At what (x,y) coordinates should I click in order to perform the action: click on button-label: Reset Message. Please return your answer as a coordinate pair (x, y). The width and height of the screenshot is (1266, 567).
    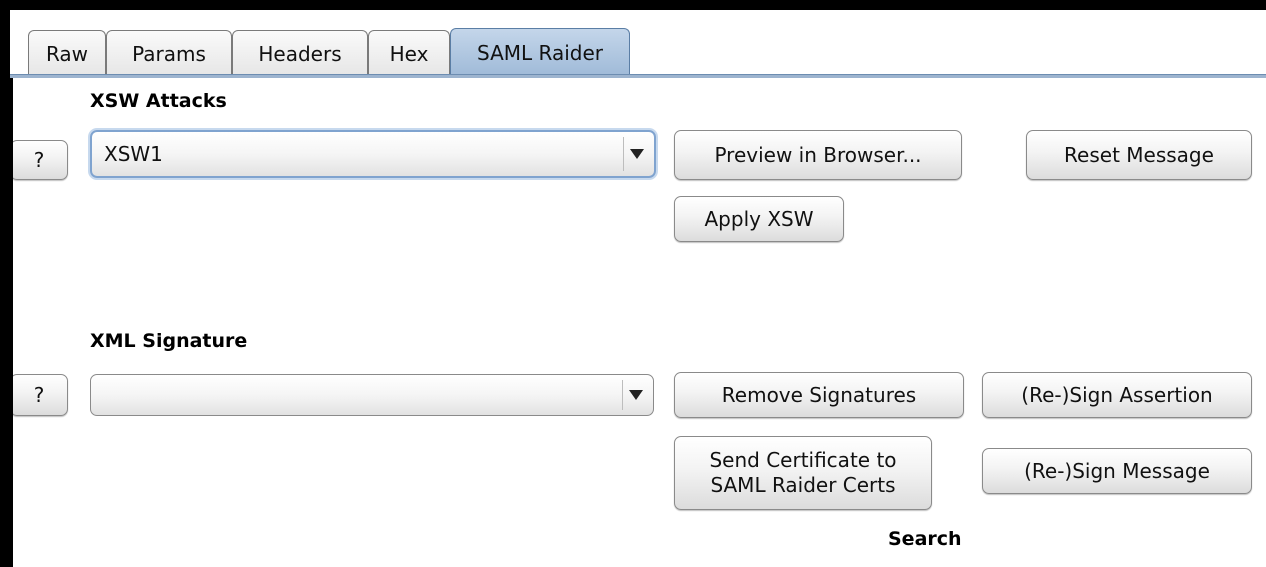
    Looking at the image, I should click on (1139, 154).